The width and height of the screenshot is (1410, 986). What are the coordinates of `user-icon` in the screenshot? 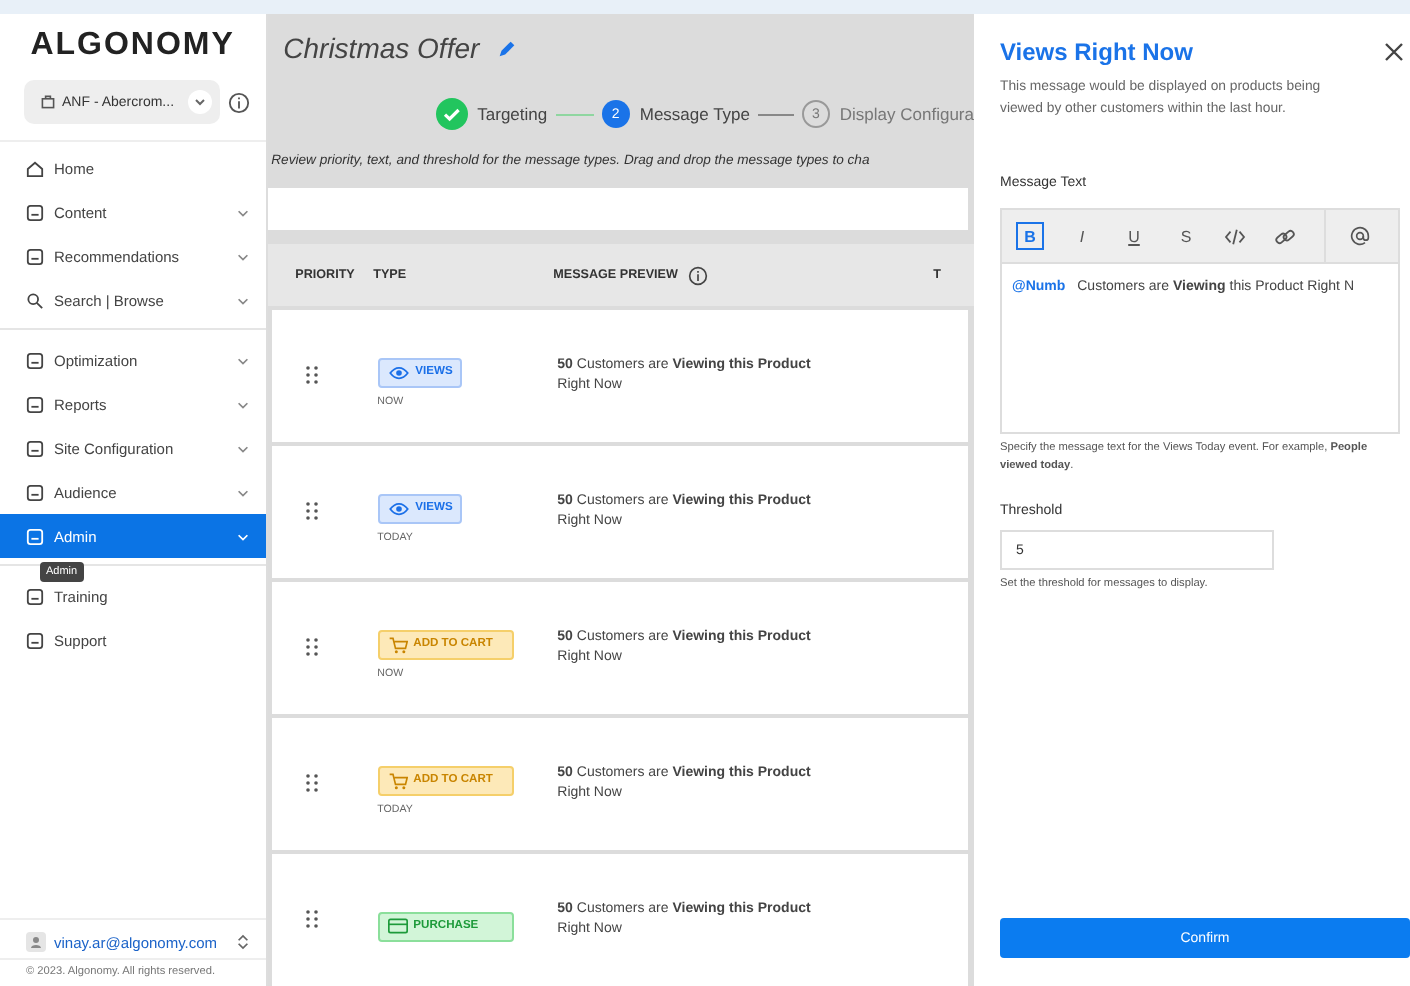 It's located at (36, 942).